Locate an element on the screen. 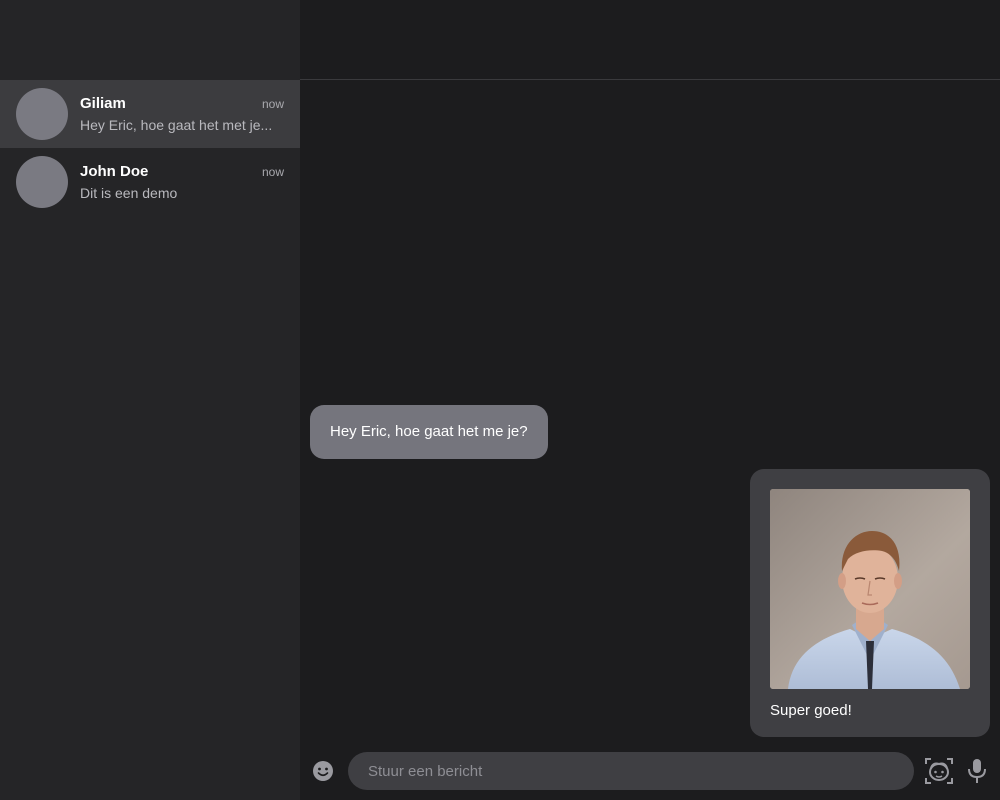 This screenshot has height=800, width=1000. conversation-item-john-doe: John Doe now Dit is een demo is located at coordinates (150, 182).